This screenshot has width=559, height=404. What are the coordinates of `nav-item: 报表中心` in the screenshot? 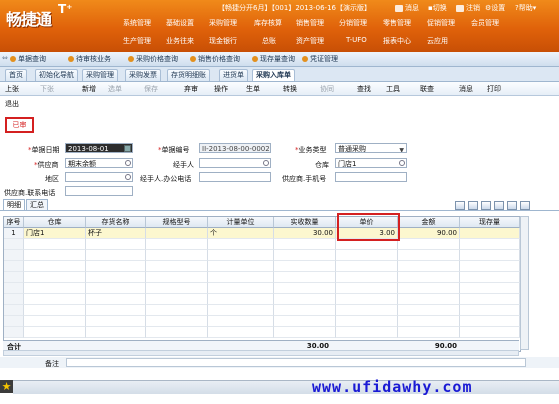 It's located at (397, 41).